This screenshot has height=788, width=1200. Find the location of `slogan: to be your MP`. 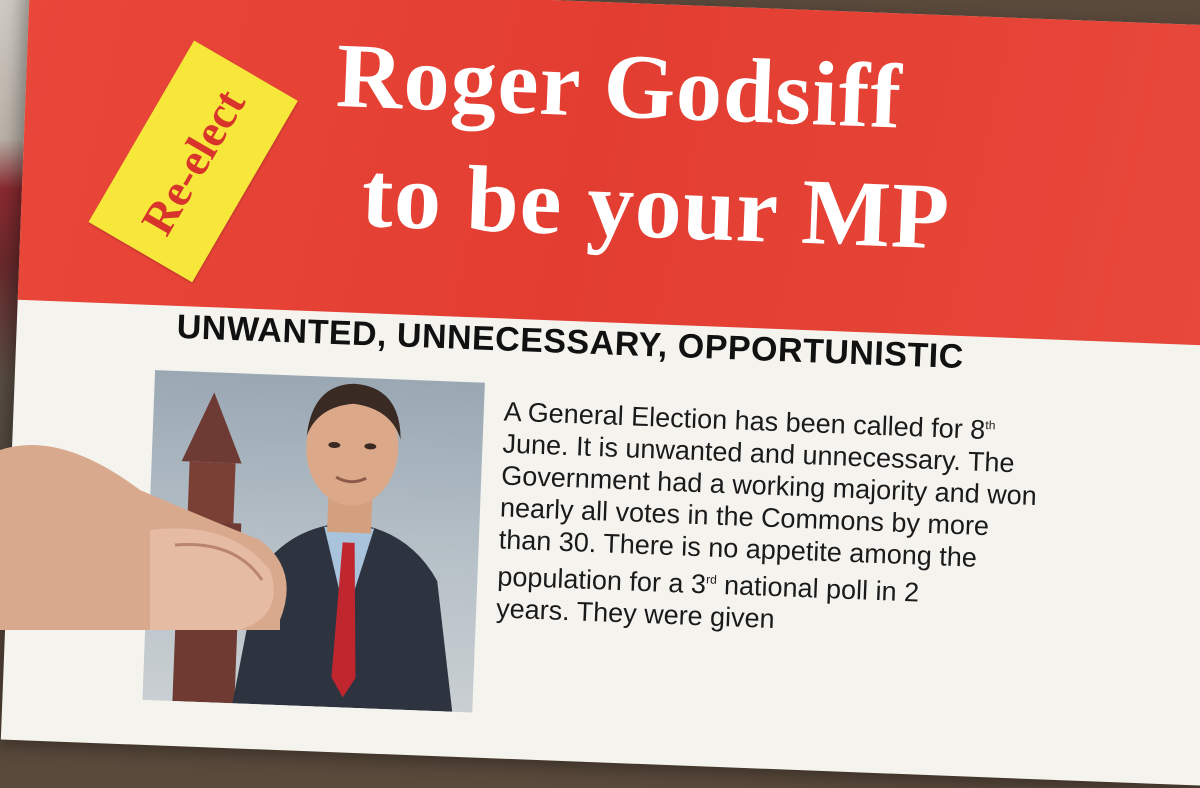

slogan: to be your MP is located at coordinates (655, 206).